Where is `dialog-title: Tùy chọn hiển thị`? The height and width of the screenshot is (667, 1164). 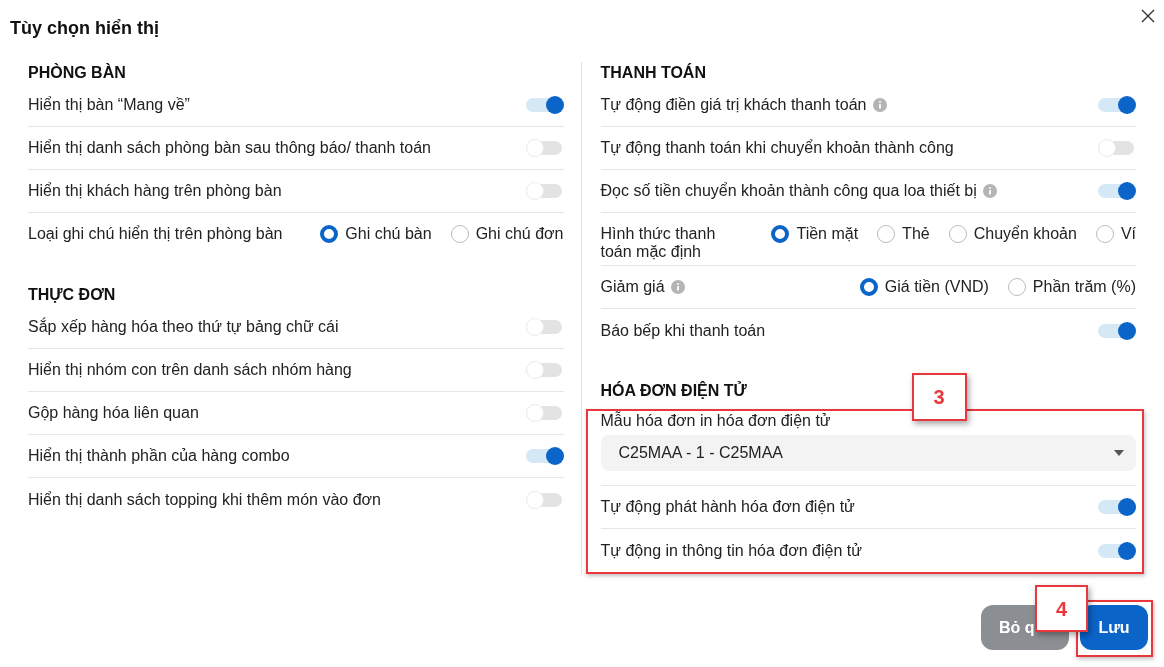 dialog-title: Tùy chọn hiển thị is located at coordinates (84, 28).